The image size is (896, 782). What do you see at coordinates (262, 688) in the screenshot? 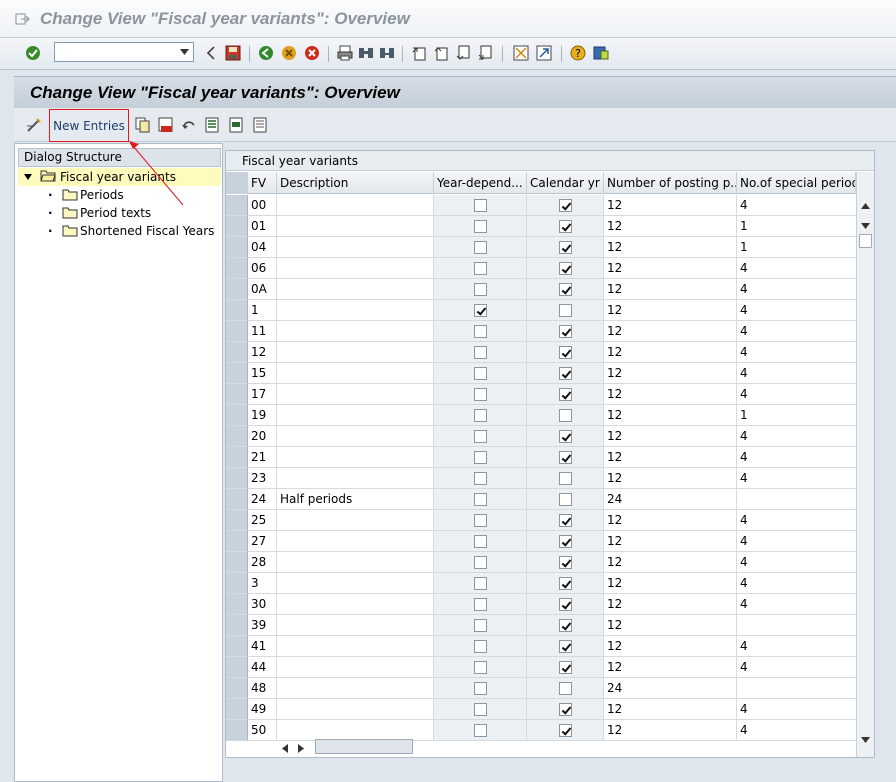
I see `fv-cell: 48` at bounding box center [262, 688].